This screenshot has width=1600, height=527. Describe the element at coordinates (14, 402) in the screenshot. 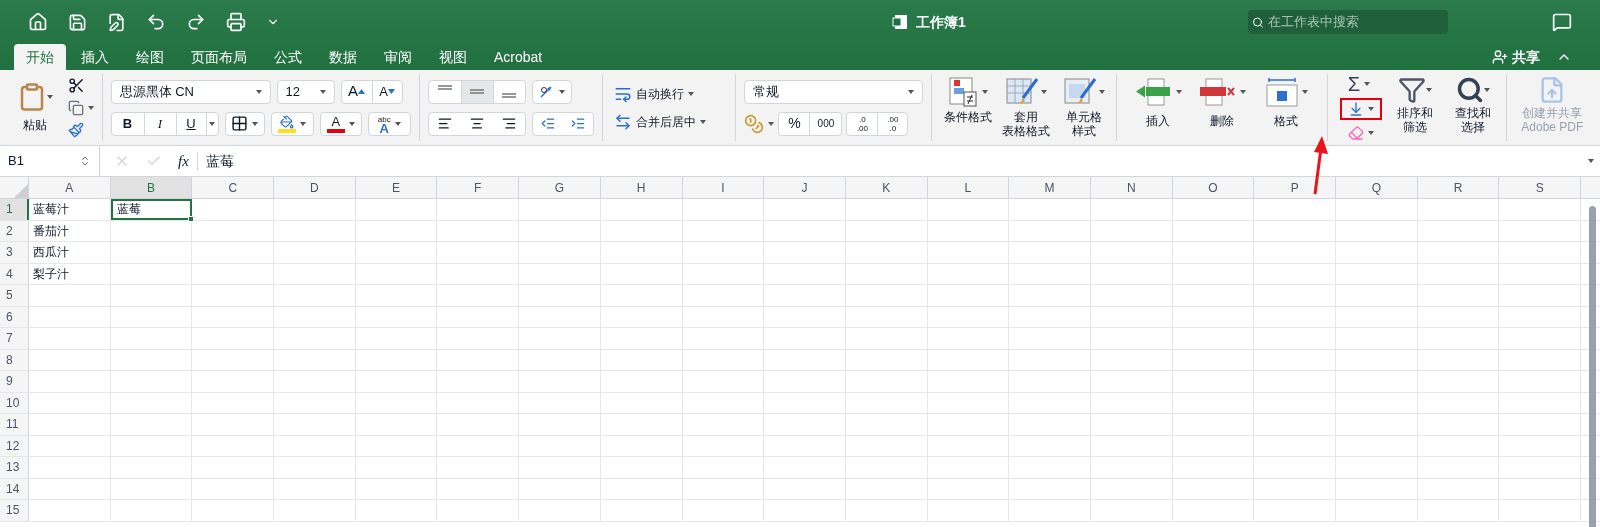

I see `row-header: 10` at that location.